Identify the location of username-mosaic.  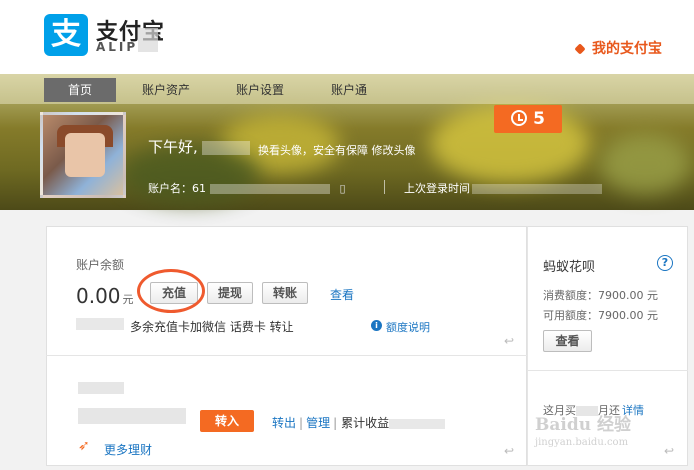
(225, 147).